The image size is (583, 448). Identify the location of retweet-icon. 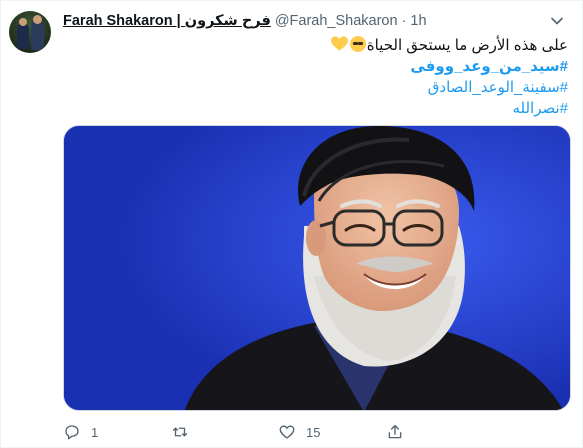
(179, 432).